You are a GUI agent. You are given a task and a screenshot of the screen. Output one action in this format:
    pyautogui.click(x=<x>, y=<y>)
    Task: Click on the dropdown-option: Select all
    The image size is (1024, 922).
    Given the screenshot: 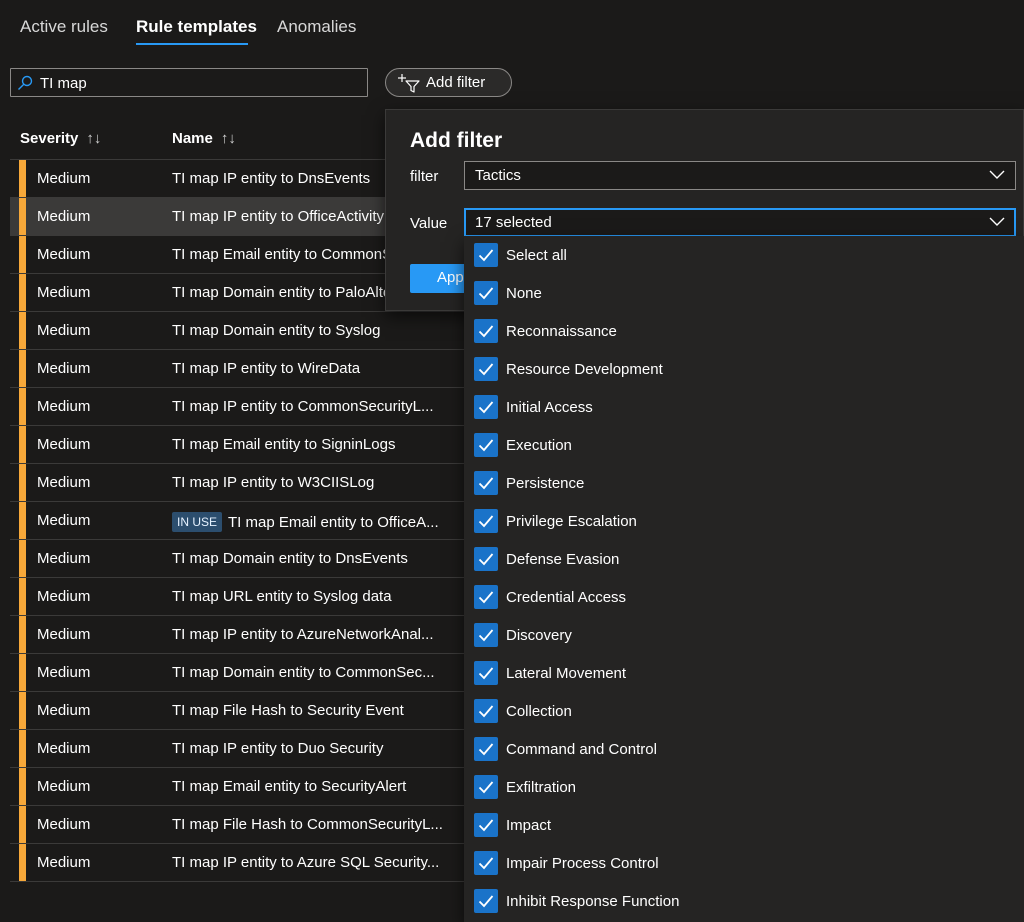 What is the action you would take?
    pyautogui.click(x=744, y=255)
    